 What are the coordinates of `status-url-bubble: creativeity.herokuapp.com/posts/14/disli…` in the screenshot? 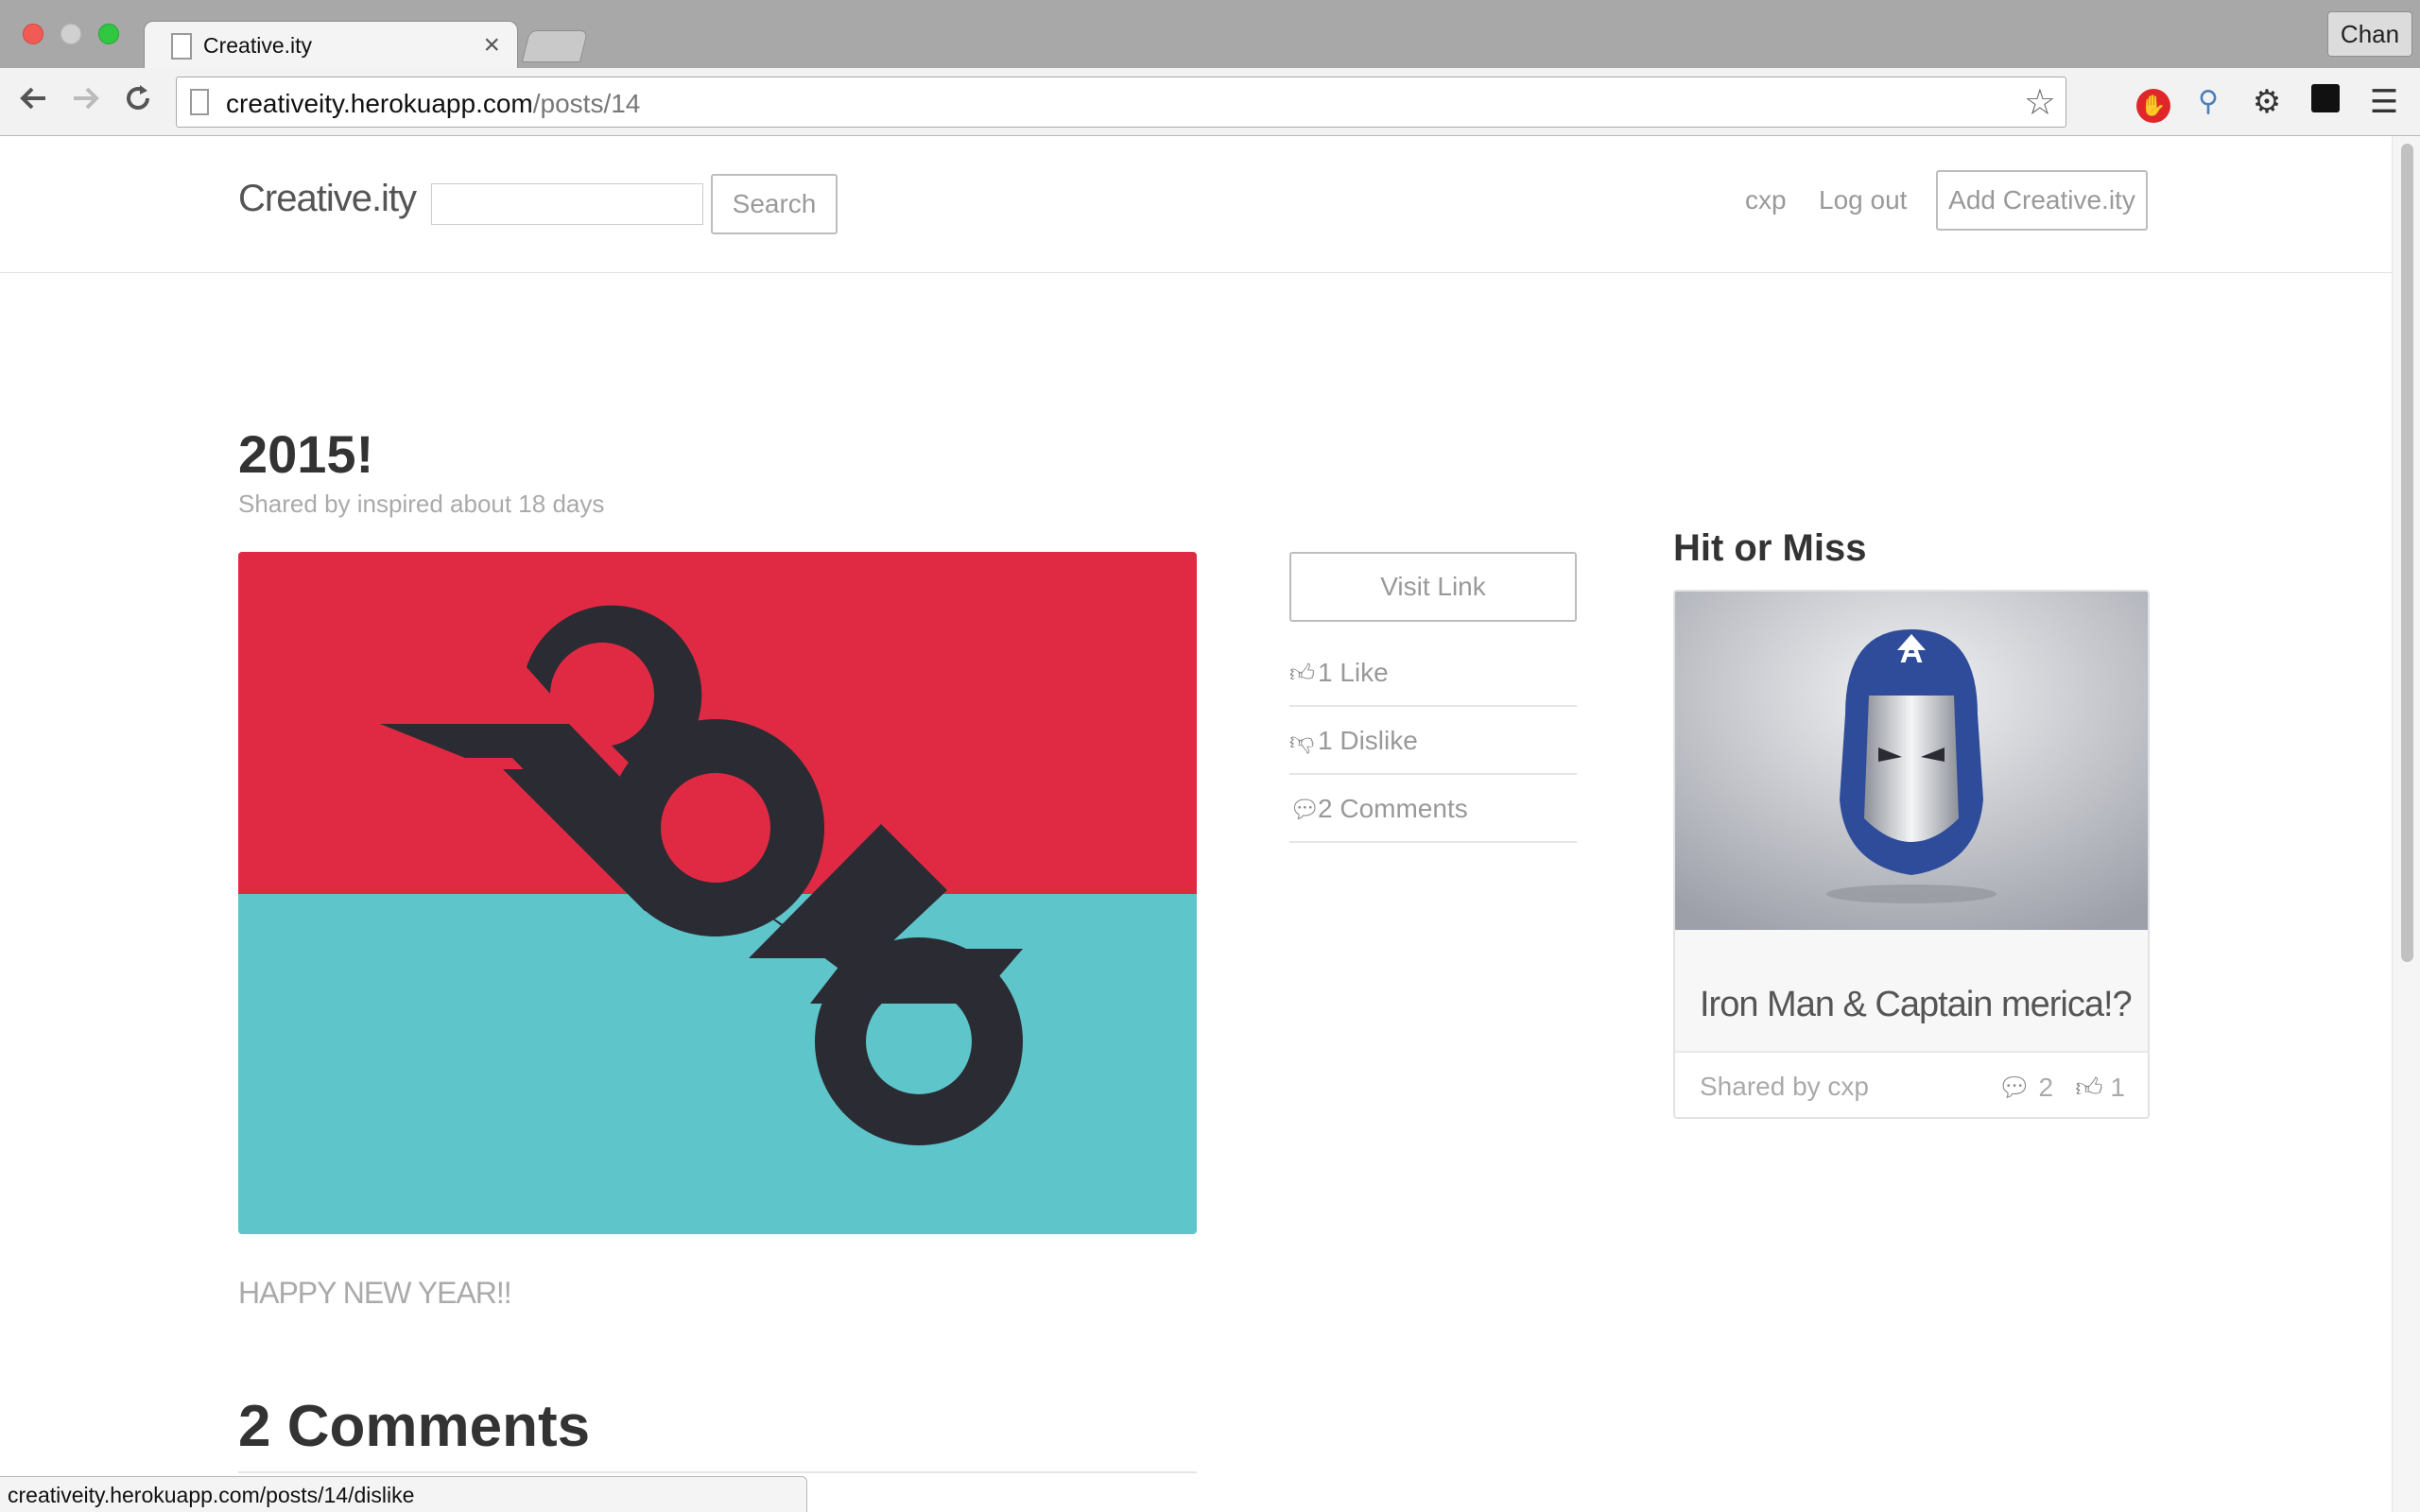 It's located at (403, 1494).